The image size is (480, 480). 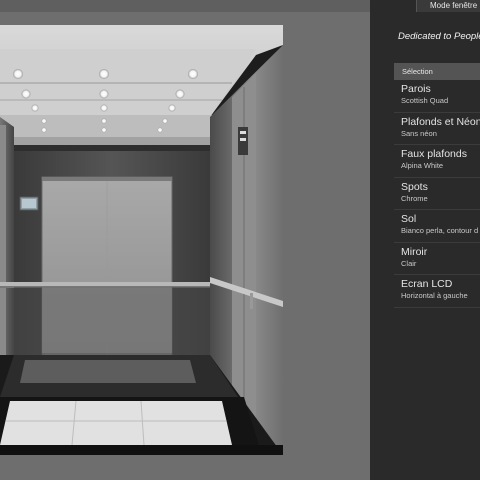 I want to click on option-plafonds-neons: Plafonds et Néons Sans néon, so click(x=437, y=129).